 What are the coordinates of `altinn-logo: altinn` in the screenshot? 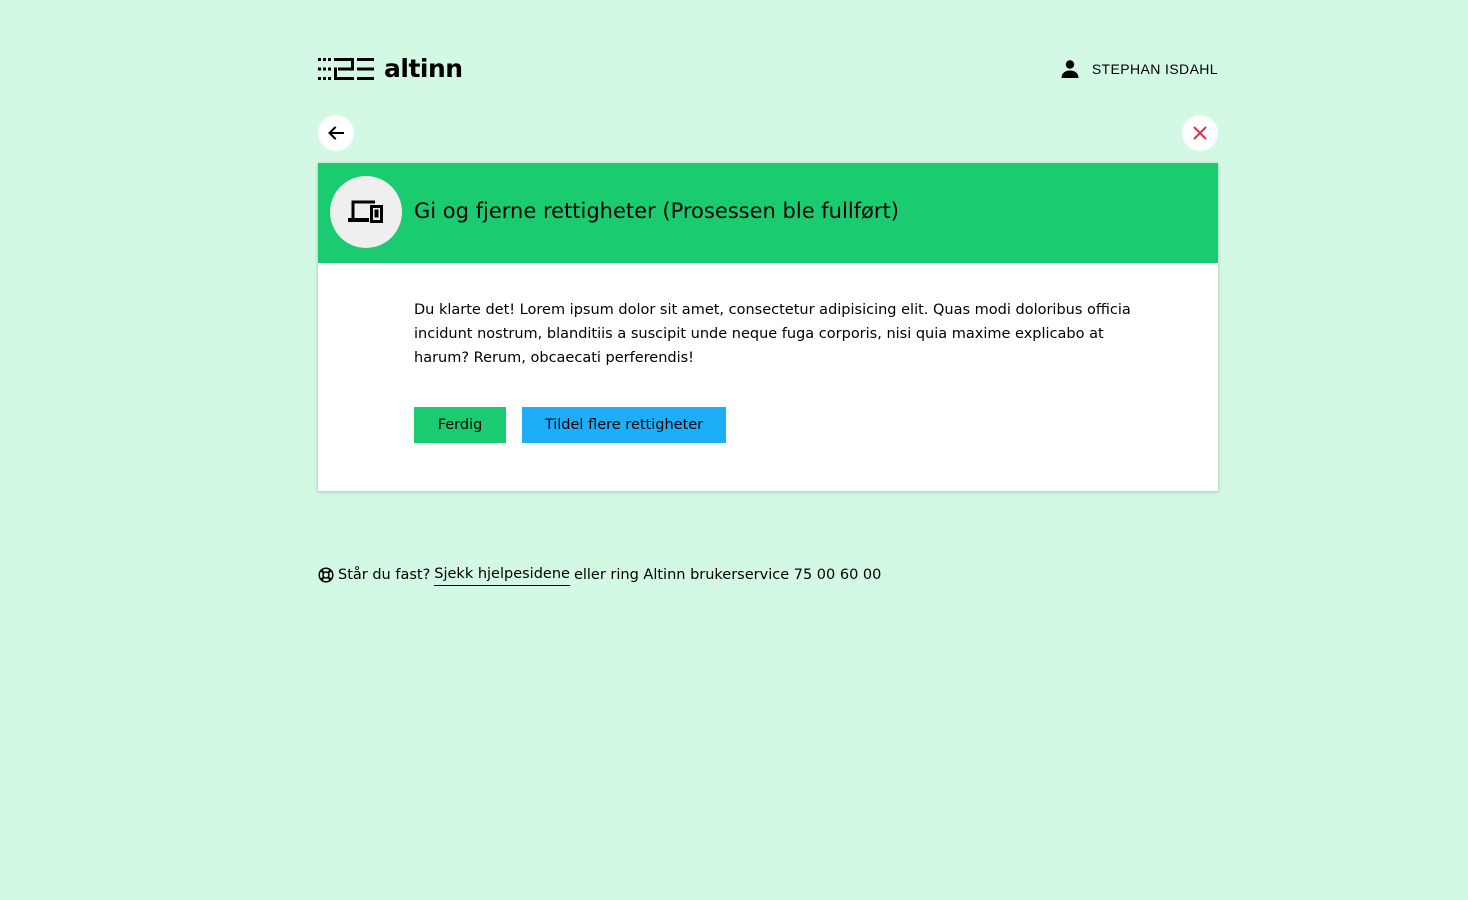 It's located at (390, 69).